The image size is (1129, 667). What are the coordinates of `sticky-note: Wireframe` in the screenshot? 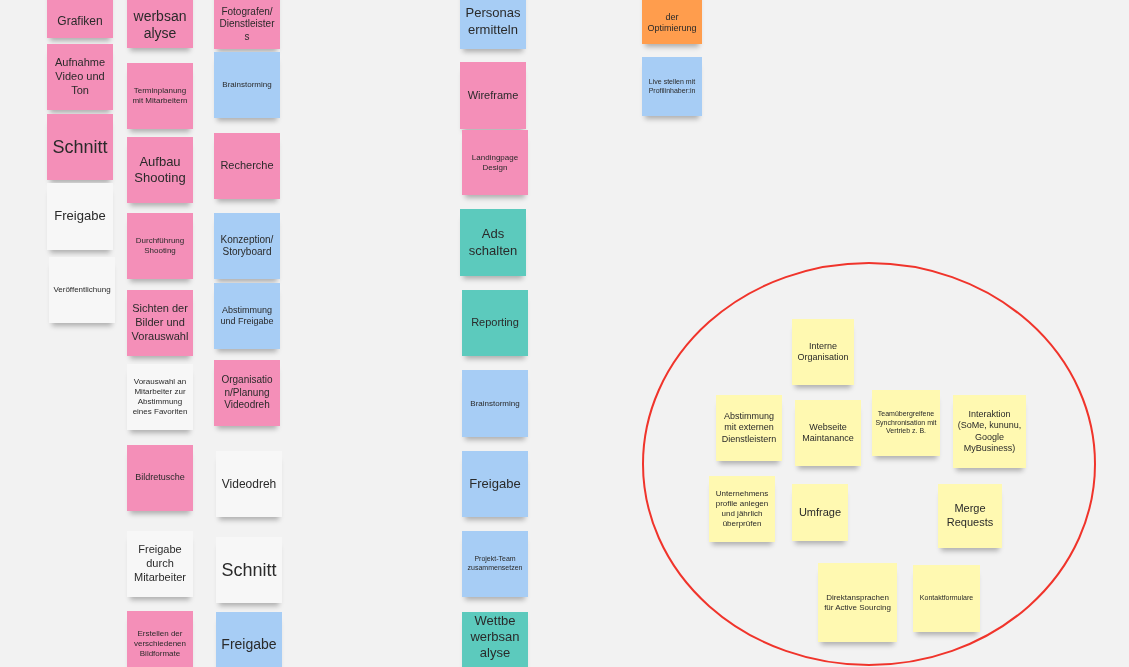 It's located at (493, 95).